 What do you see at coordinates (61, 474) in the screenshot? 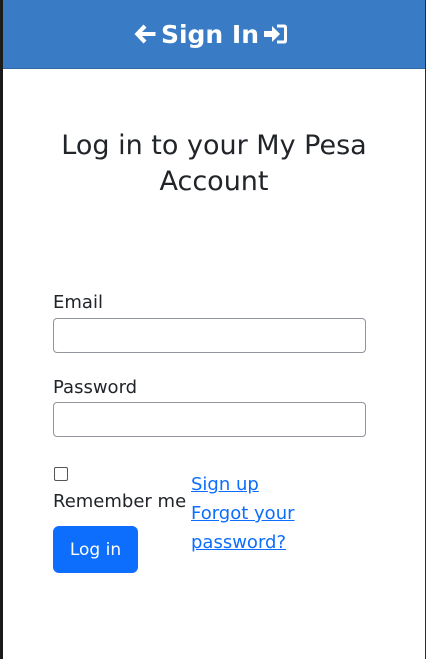
I see `remember-me-checkbox` at bounding box center [61, 474].